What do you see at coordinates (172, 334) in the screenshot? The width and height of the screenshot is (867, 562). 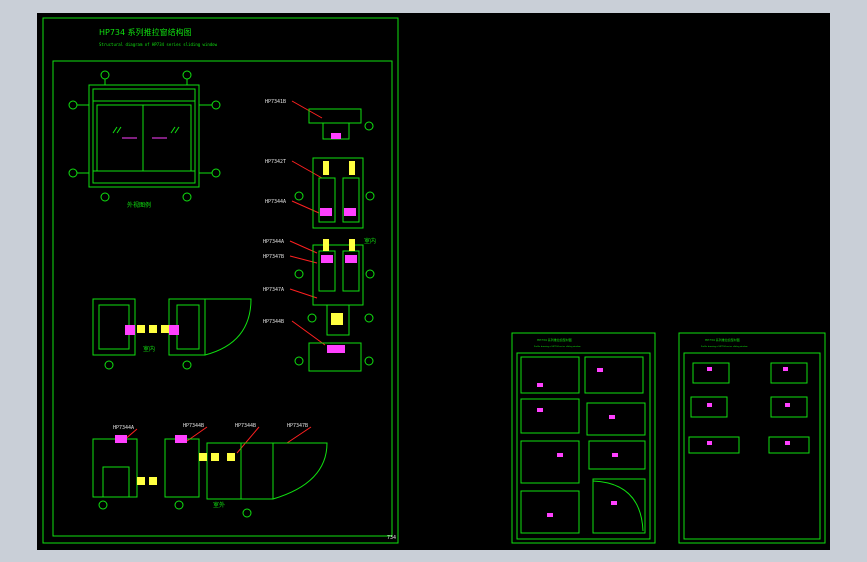 I see `horizontal-section-1: 室内` at bounding box center [172, 334].